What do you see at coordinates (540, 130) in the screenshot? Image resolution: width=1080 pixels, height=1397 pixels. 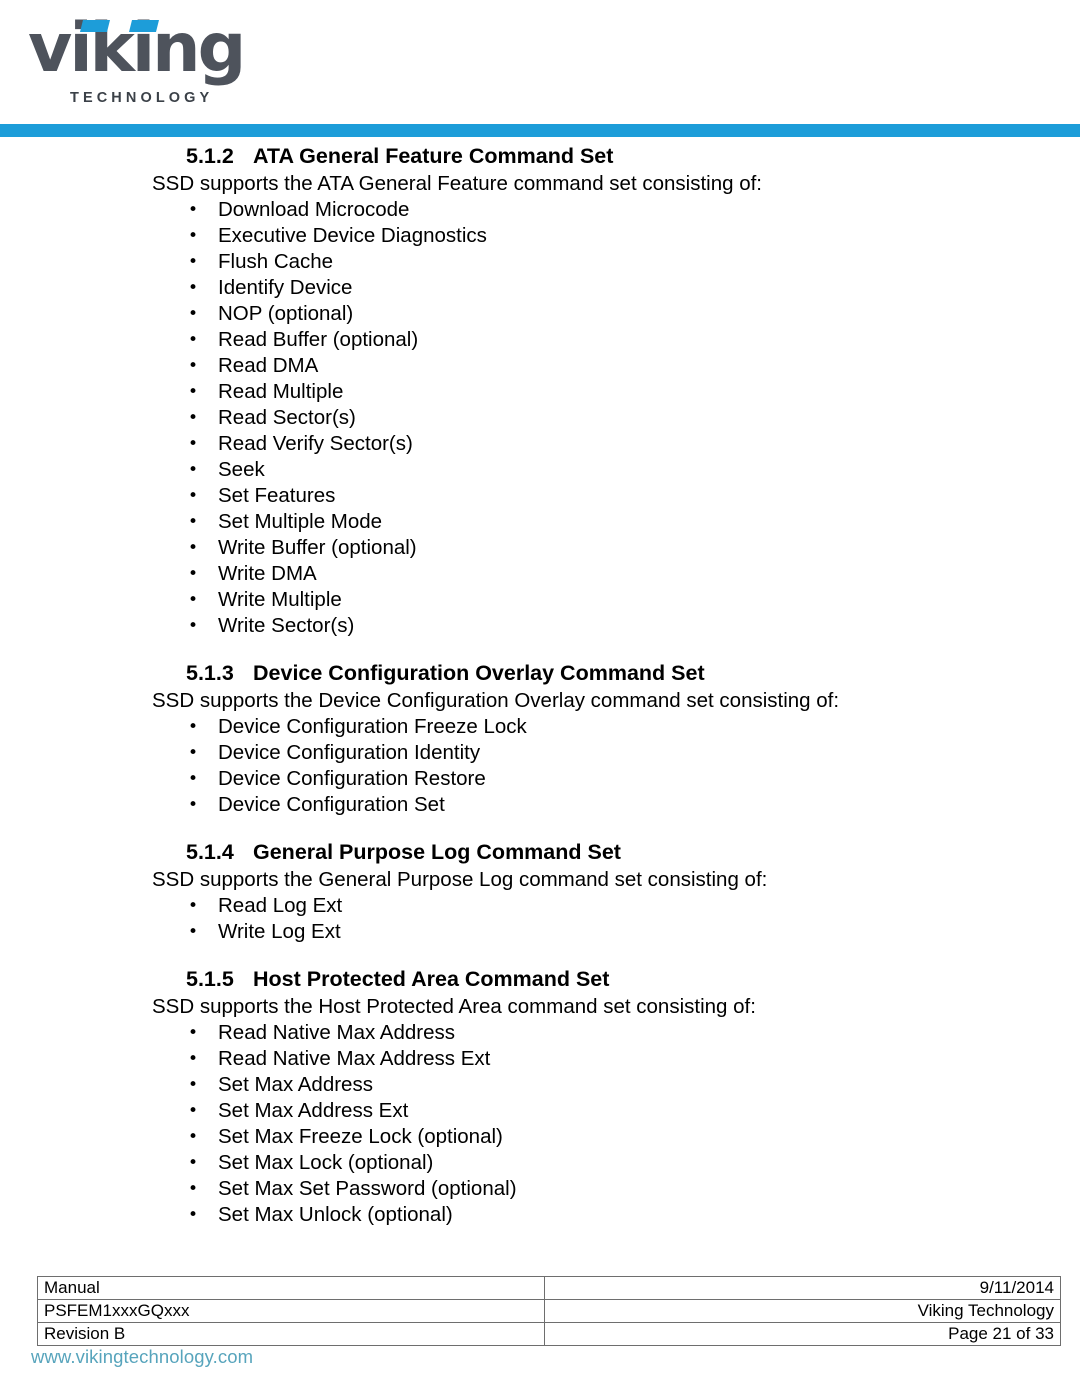 I see `header-accent-bar` at bounding box center [540, 130].